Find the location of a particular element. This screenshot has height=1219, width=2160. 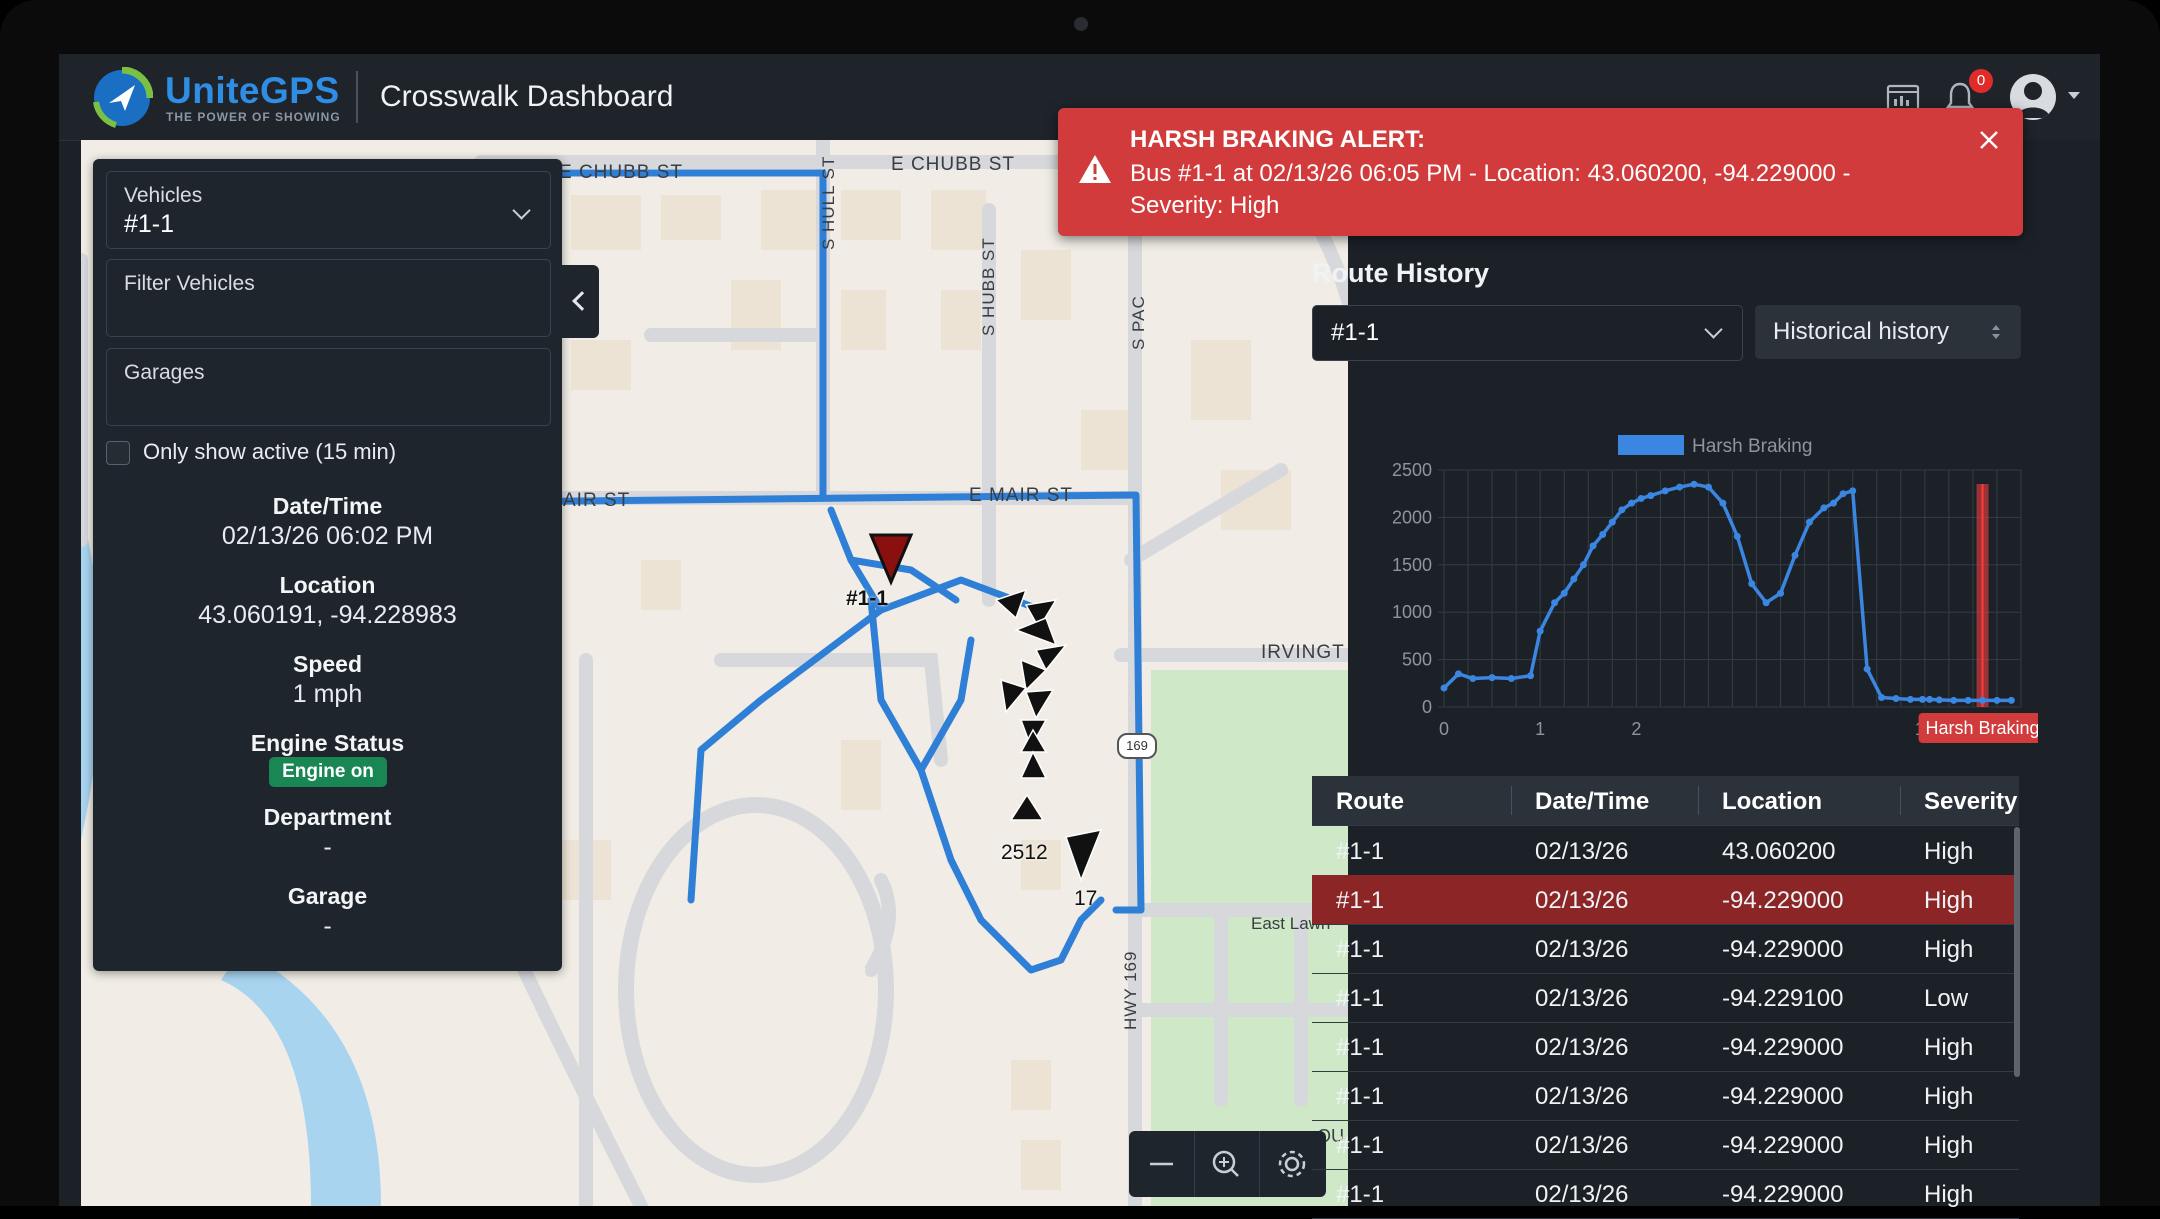

close-icon is located at coordinates (1989, 140).